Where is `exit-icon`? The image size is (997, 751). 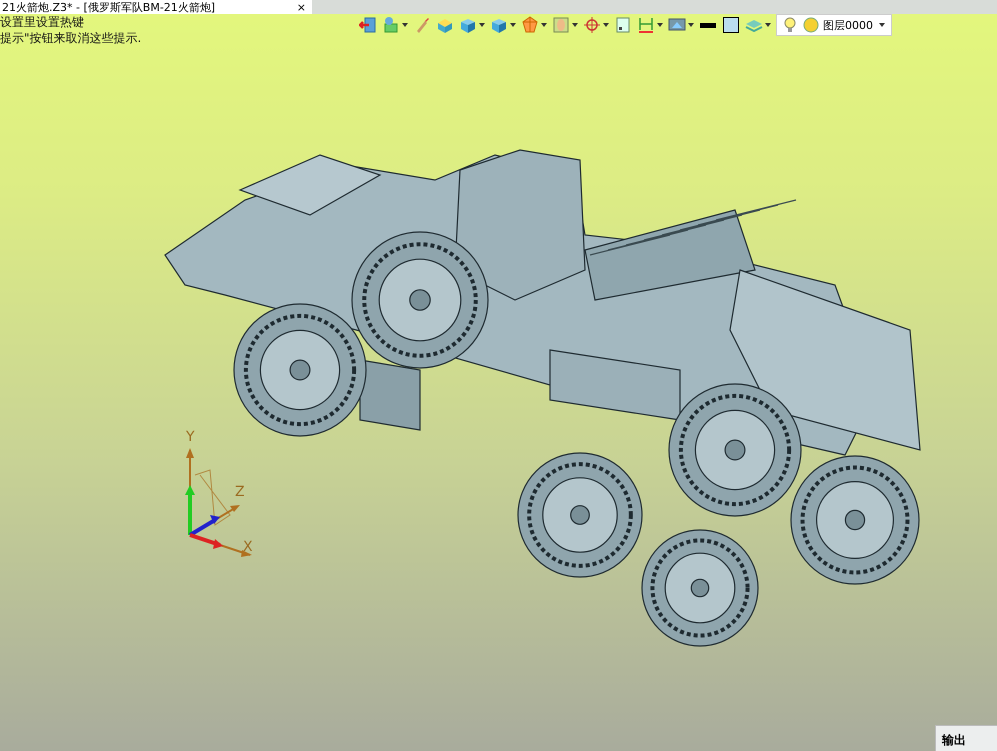
exit-icon is located at coordinates (368, 25).